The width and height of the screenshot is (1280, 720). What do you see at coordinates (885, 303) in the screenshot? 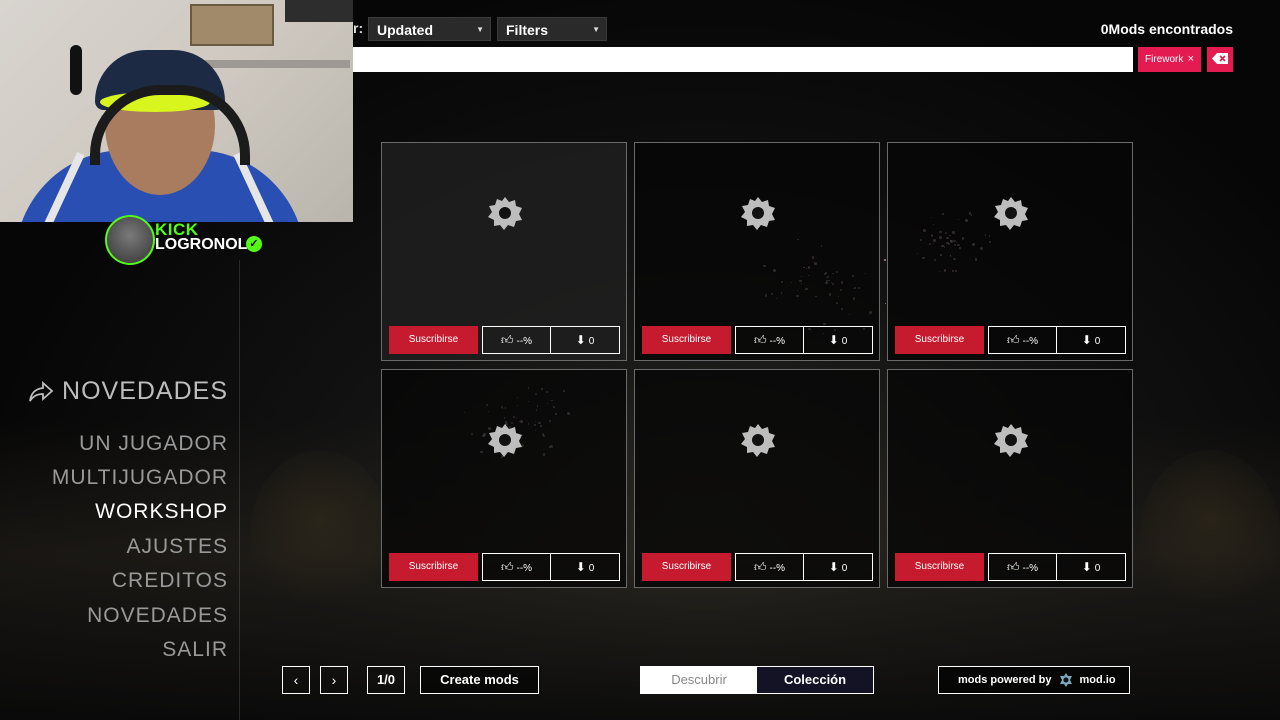
I see `spark` at bounding box center [885, 303].